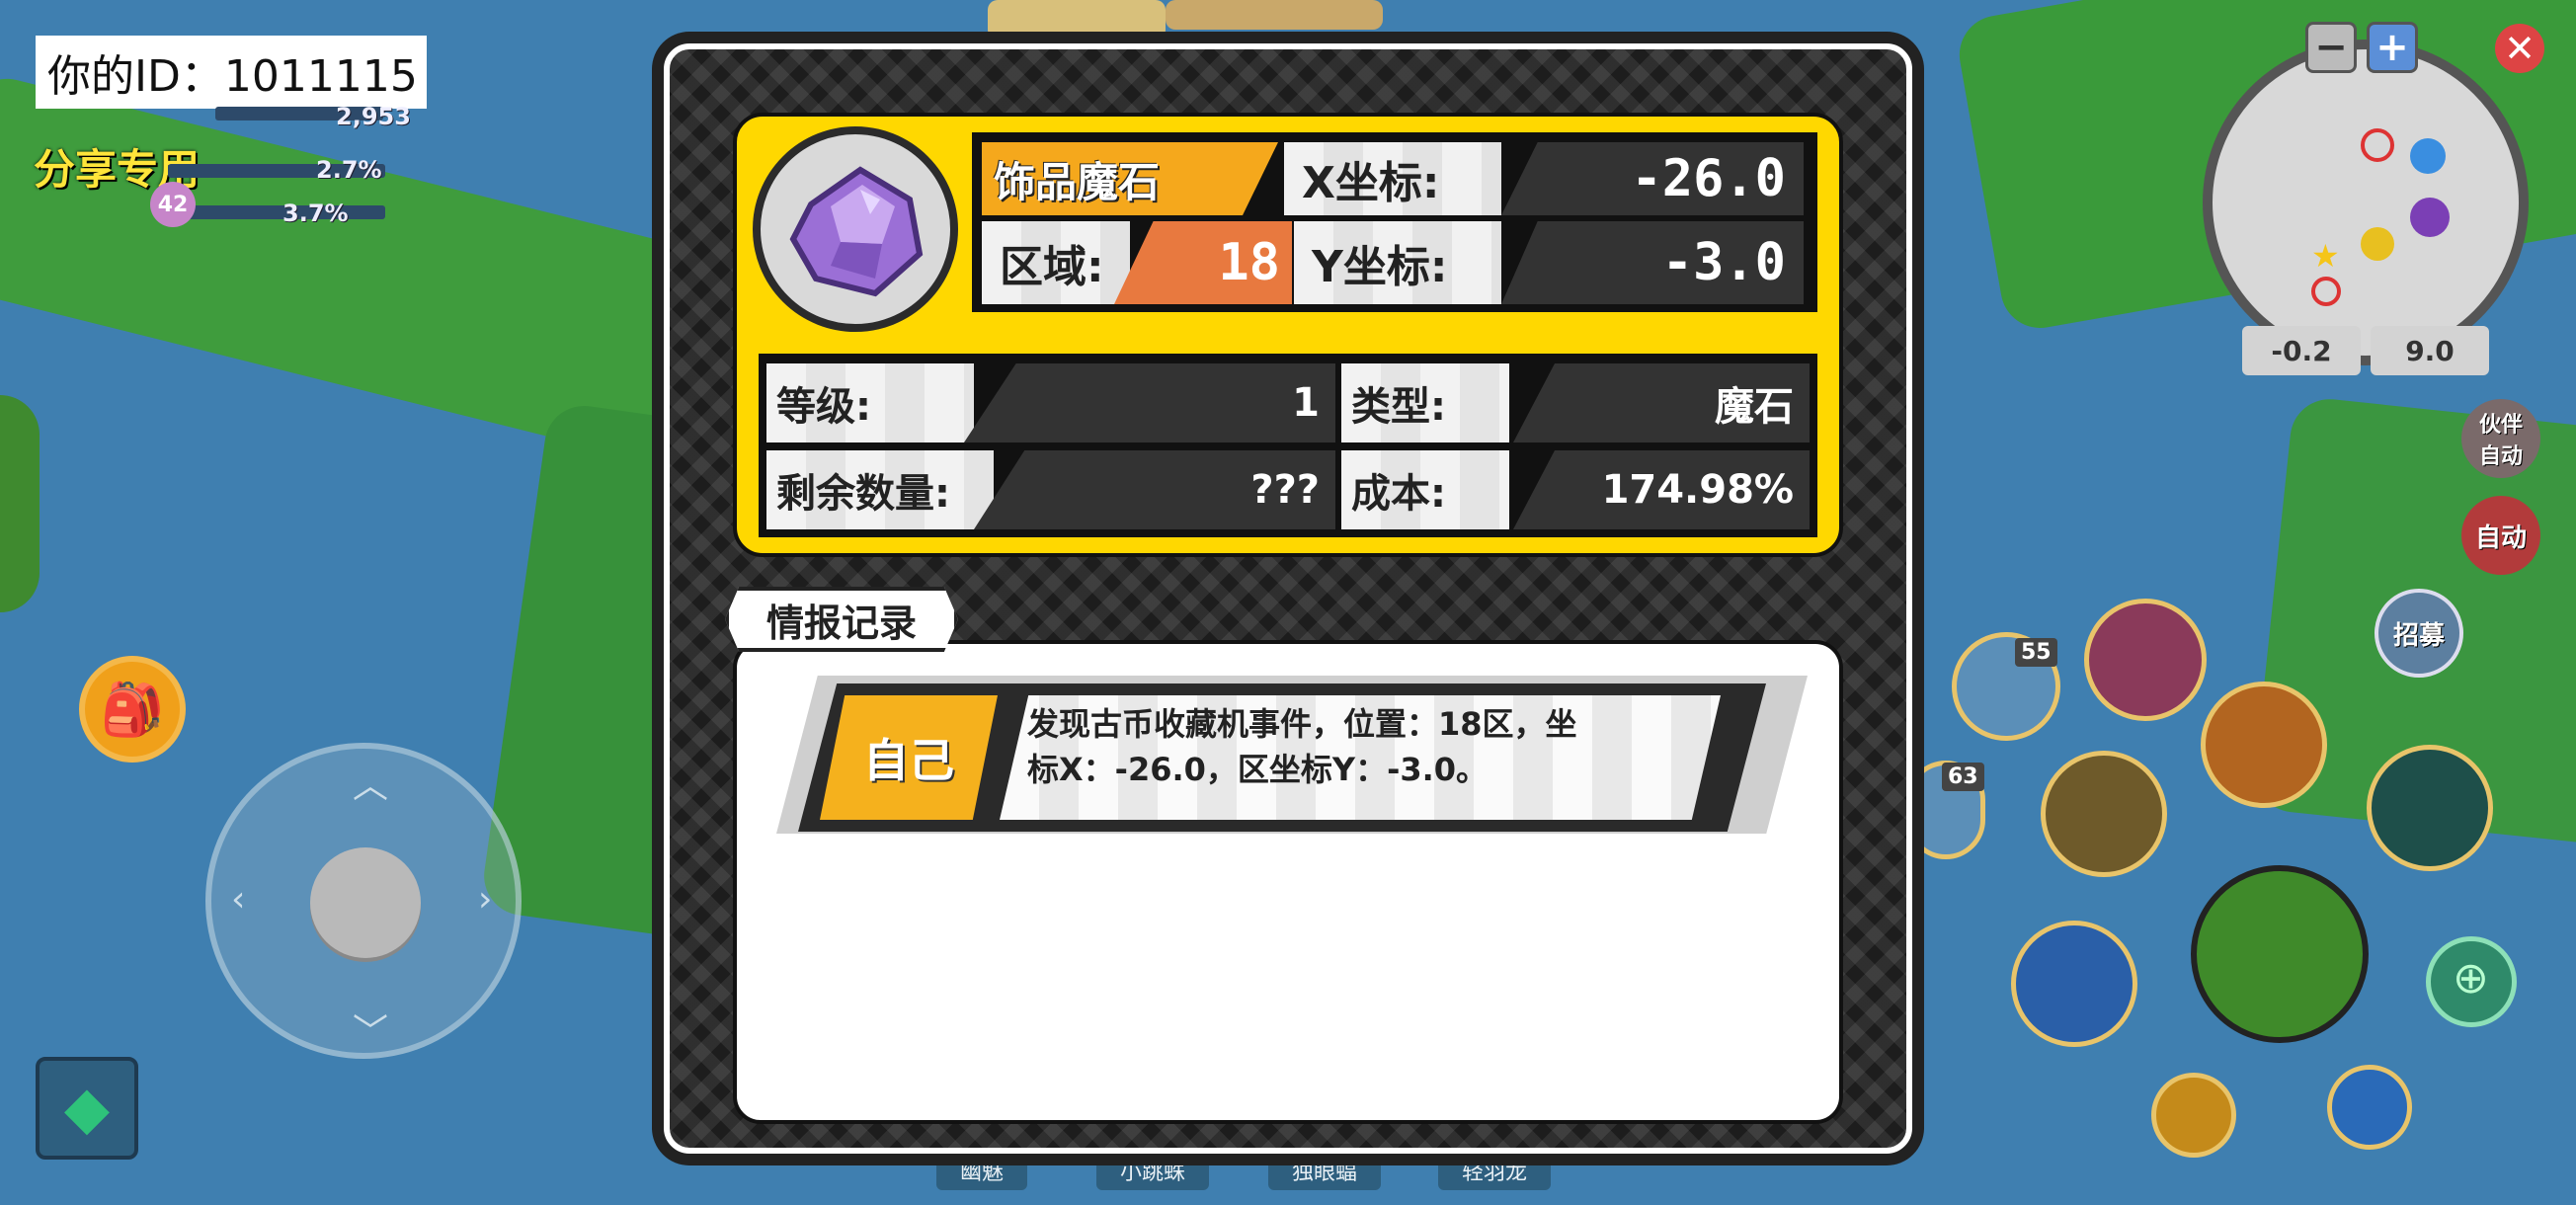  Describe the element at coordinates (349, 170) in the screenshot. I see `stat-percent: 2.7%` at that location.